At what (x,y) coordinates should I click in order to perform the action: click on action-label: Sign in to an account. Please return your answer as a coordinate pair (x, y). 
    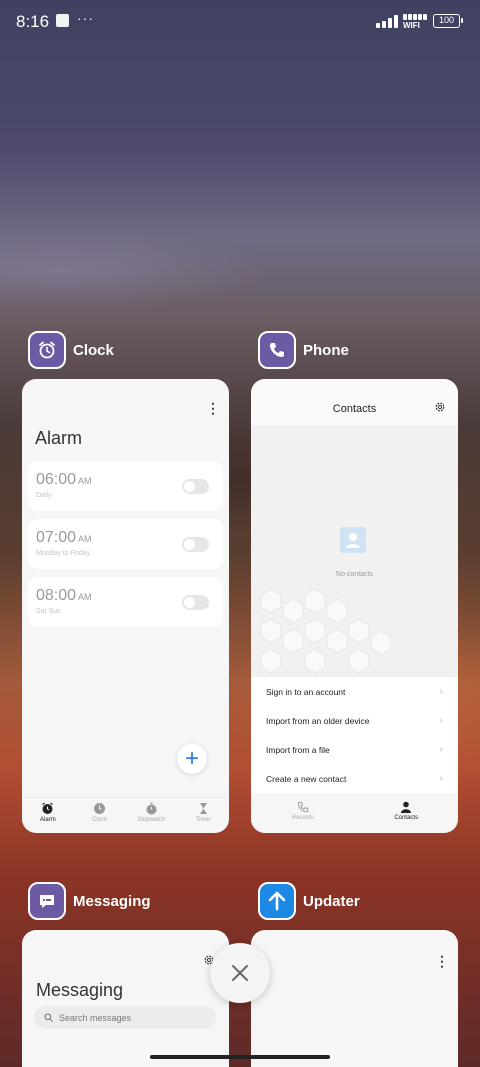
    Looking at the image, I should click on (306, 691).